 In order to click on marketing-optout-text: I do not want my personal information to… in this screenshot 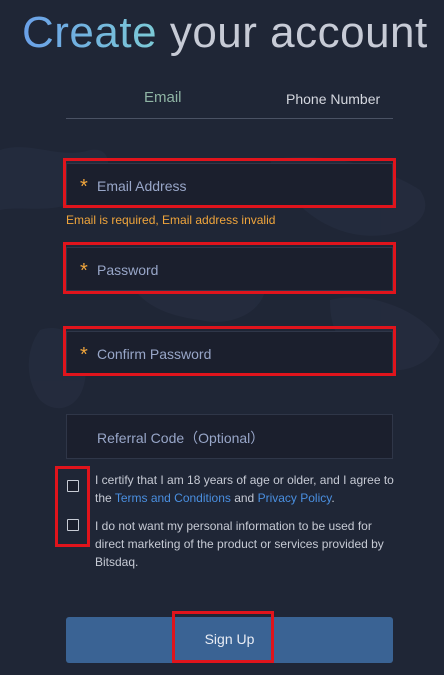, I will do `click(239, 544)`.